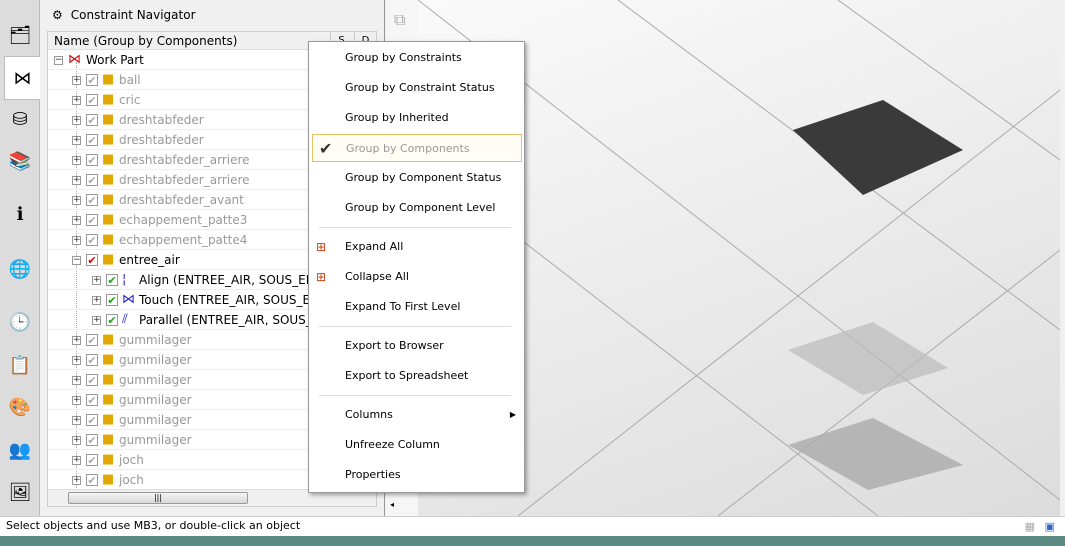 The height and width of the screenshot is (546, 1065). Describe the element at coordinates (74, 59) in the screenshot. I see `work-part-icon: ⋈` at that location.